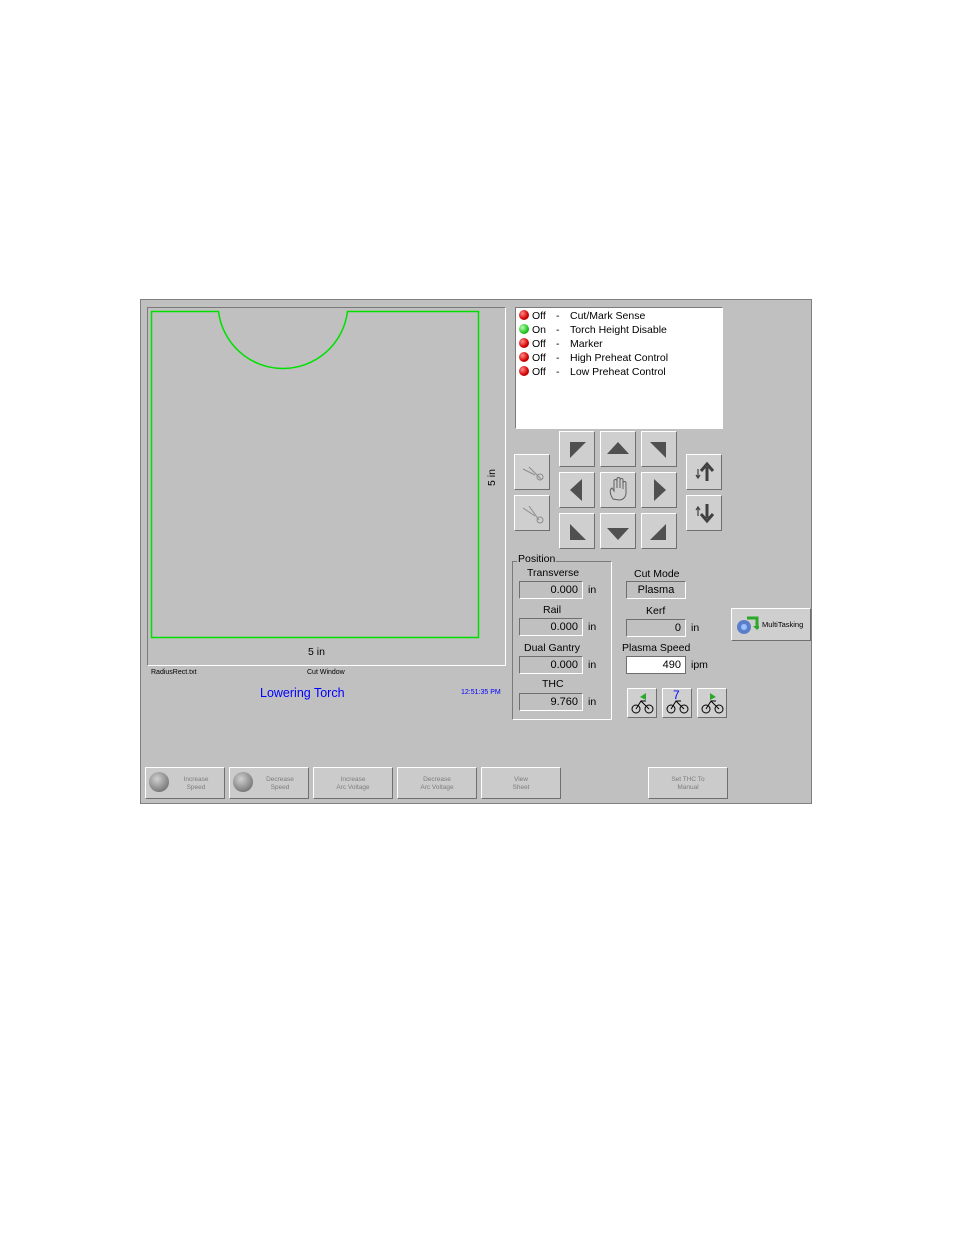  Describe the element at coordinates (561, 344) in the screenshot. I see `status-row-marker: Off - Marker` at that location.